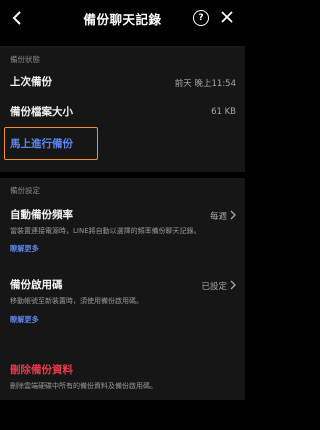 This screenshot has height=430, width=320. I want to click on learn-more-link-frequency: 瞭解更多, so click(24, 249).